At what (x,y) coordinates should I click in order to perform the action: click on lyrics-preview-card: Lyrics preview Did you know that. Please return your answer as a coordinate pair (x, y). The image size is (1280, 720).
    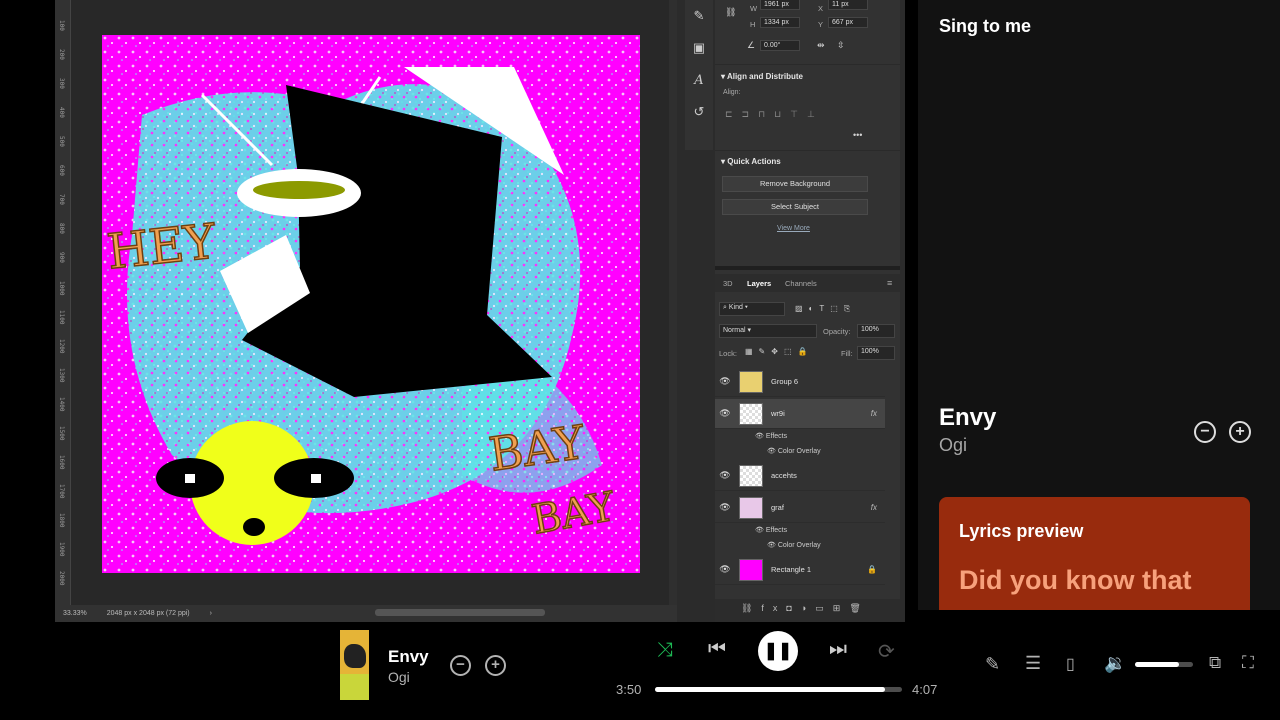
    Looking at the image, I should click on (1094, 553).